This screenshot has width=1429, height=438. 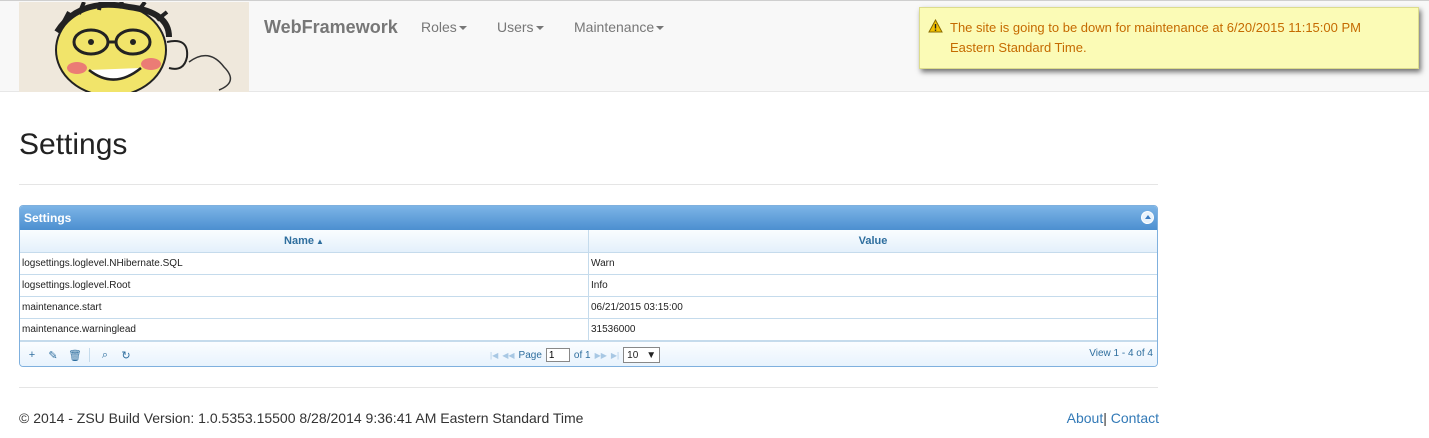 I want to click on cell-value: 06/21/2015 03:15:00, so click(x=872, y=307).